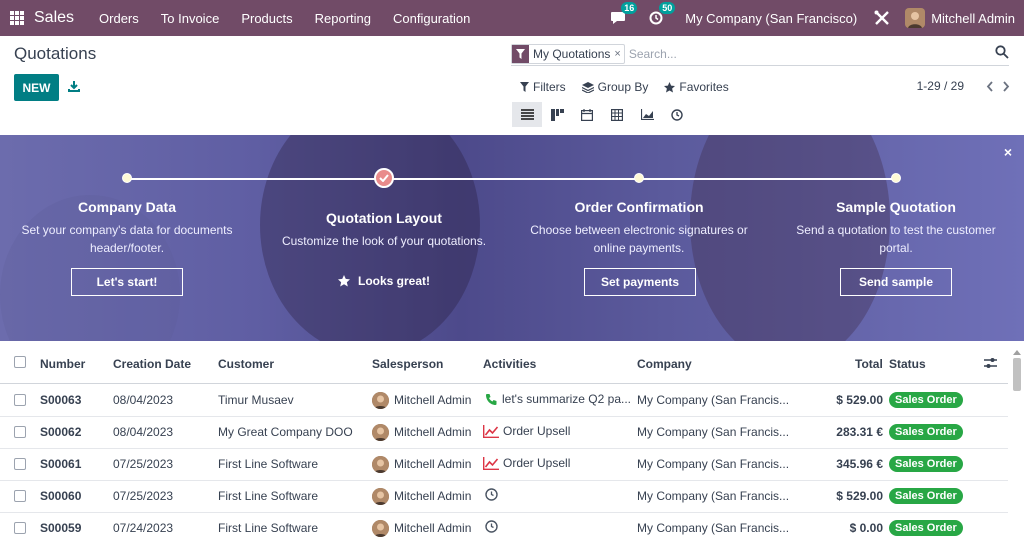 The image size is (1024, 543). I want to click on pager-value: 1-29 / 29, so click(940, 86).